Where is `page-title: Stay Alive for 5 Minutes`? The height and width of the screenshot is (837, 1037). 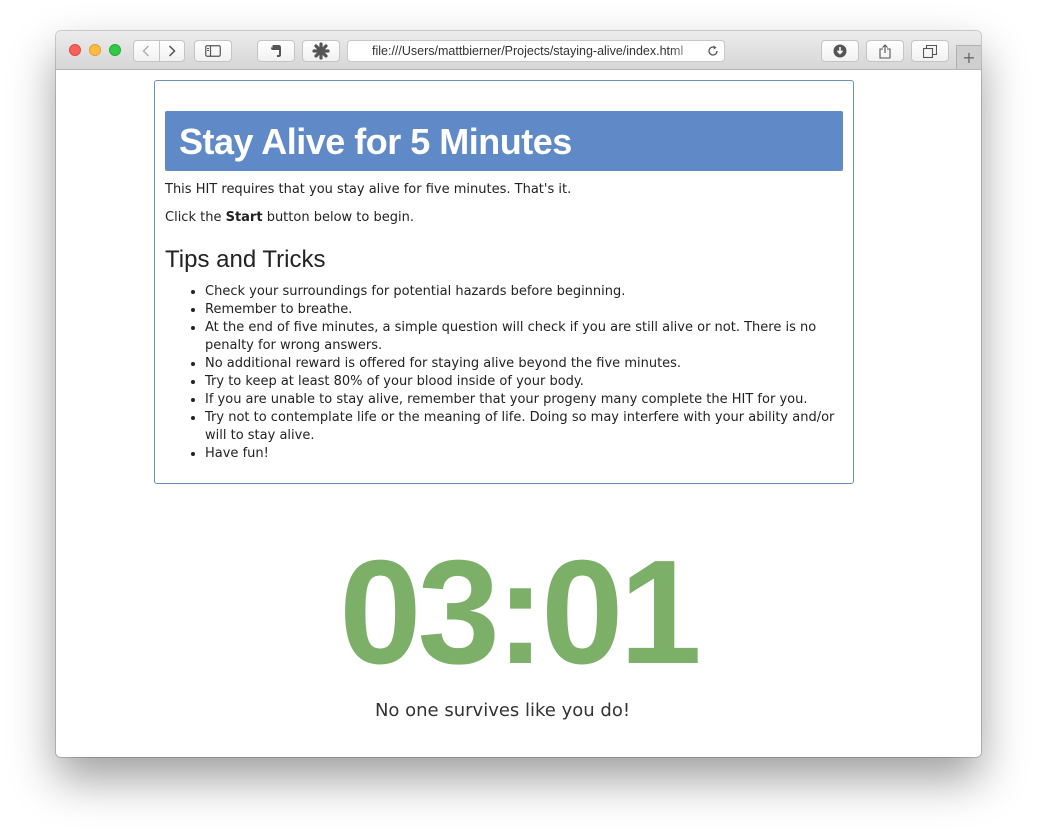
page-title: Stay Alive for 5 Minutes is located at coordinates (375, 141).